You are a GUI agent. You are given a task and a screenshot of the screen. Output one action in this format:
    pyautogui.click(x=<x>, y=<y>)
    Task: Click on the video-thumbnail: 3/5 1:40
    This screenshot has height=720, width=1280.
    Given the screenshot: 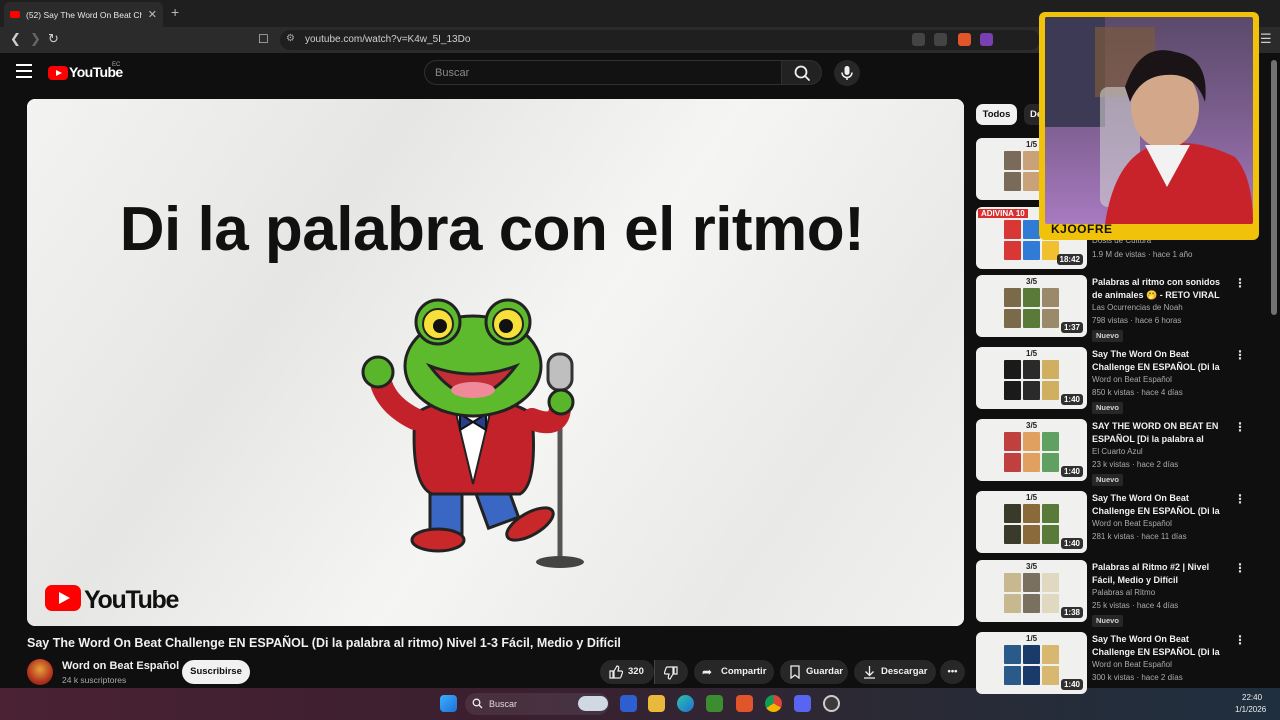 What is the action you would take?
    pyautogui.click(x=1031, y=450)
    